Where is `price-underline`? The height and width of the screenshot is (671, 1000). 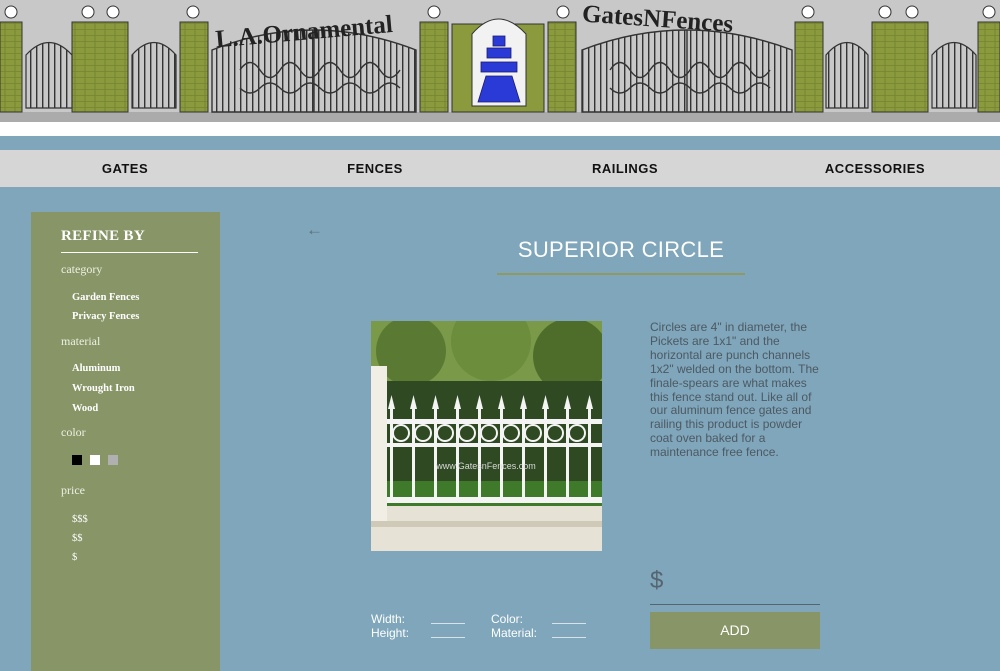
price-underline is located at coordinates (735, 604).